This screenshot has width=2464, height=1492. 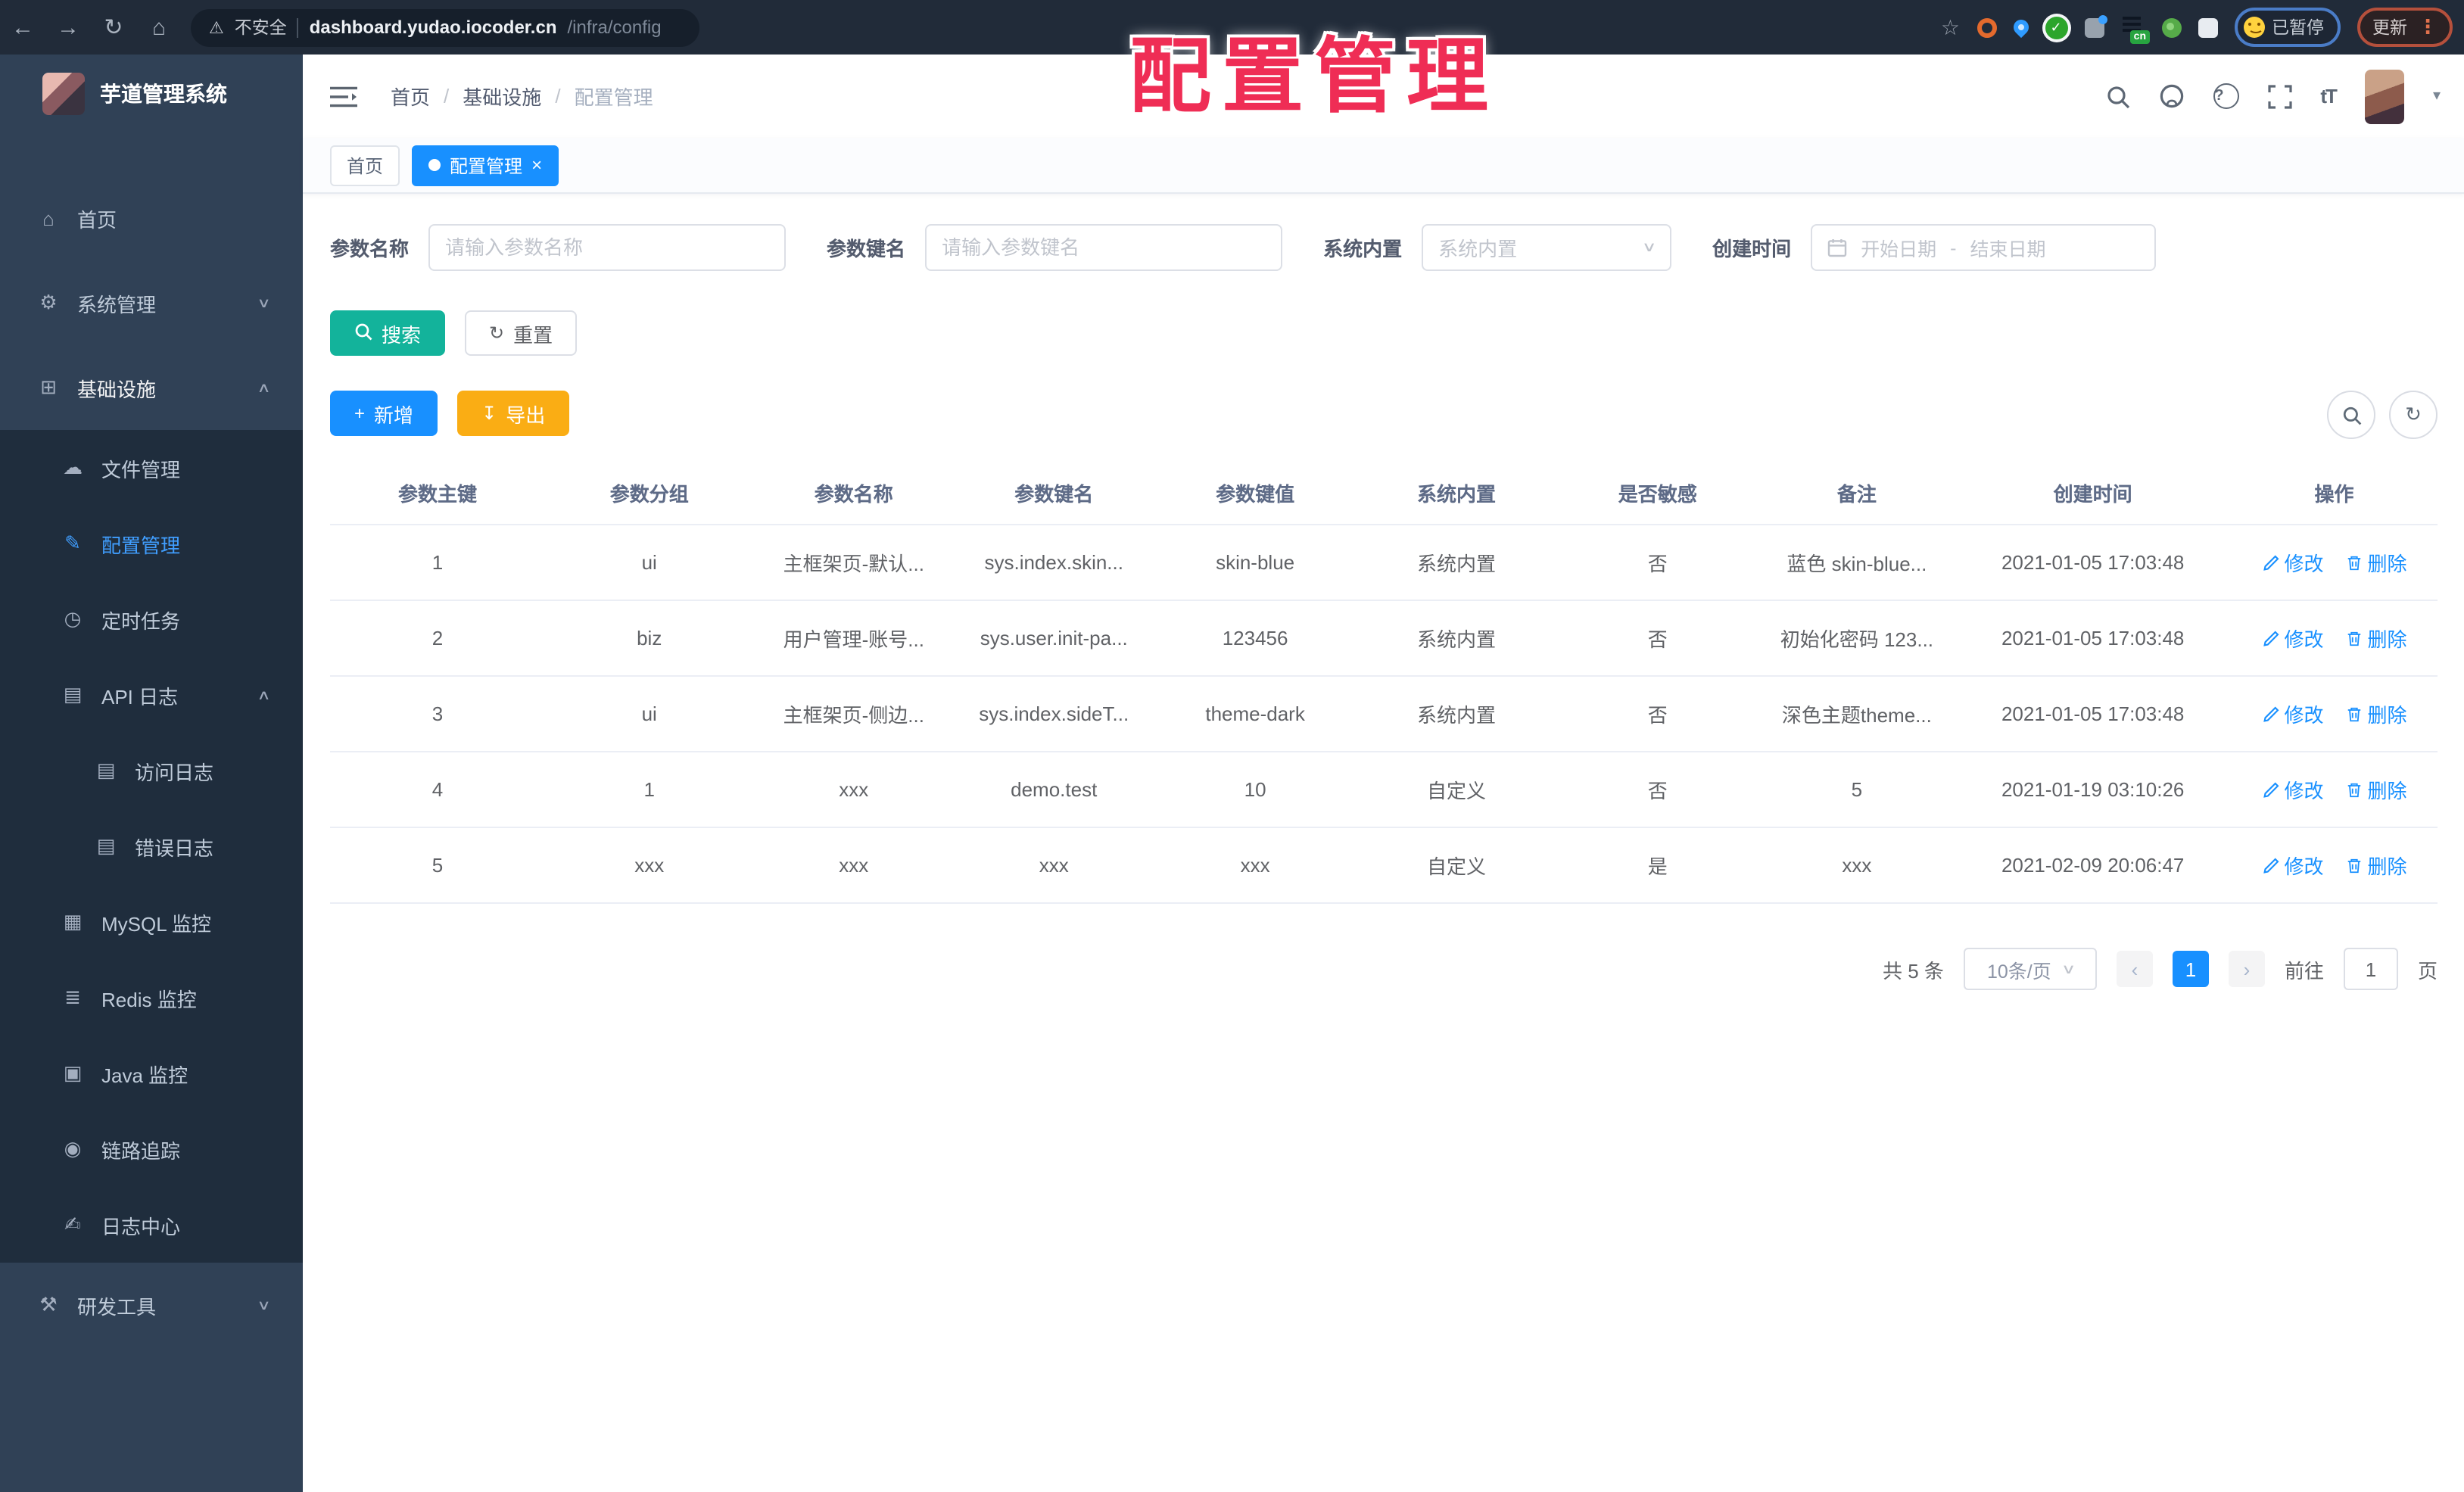 What do you see at coordinates (438, 492) in the screenshot?
I see `column-header: 参数主键` at bounding box center [438, 492].